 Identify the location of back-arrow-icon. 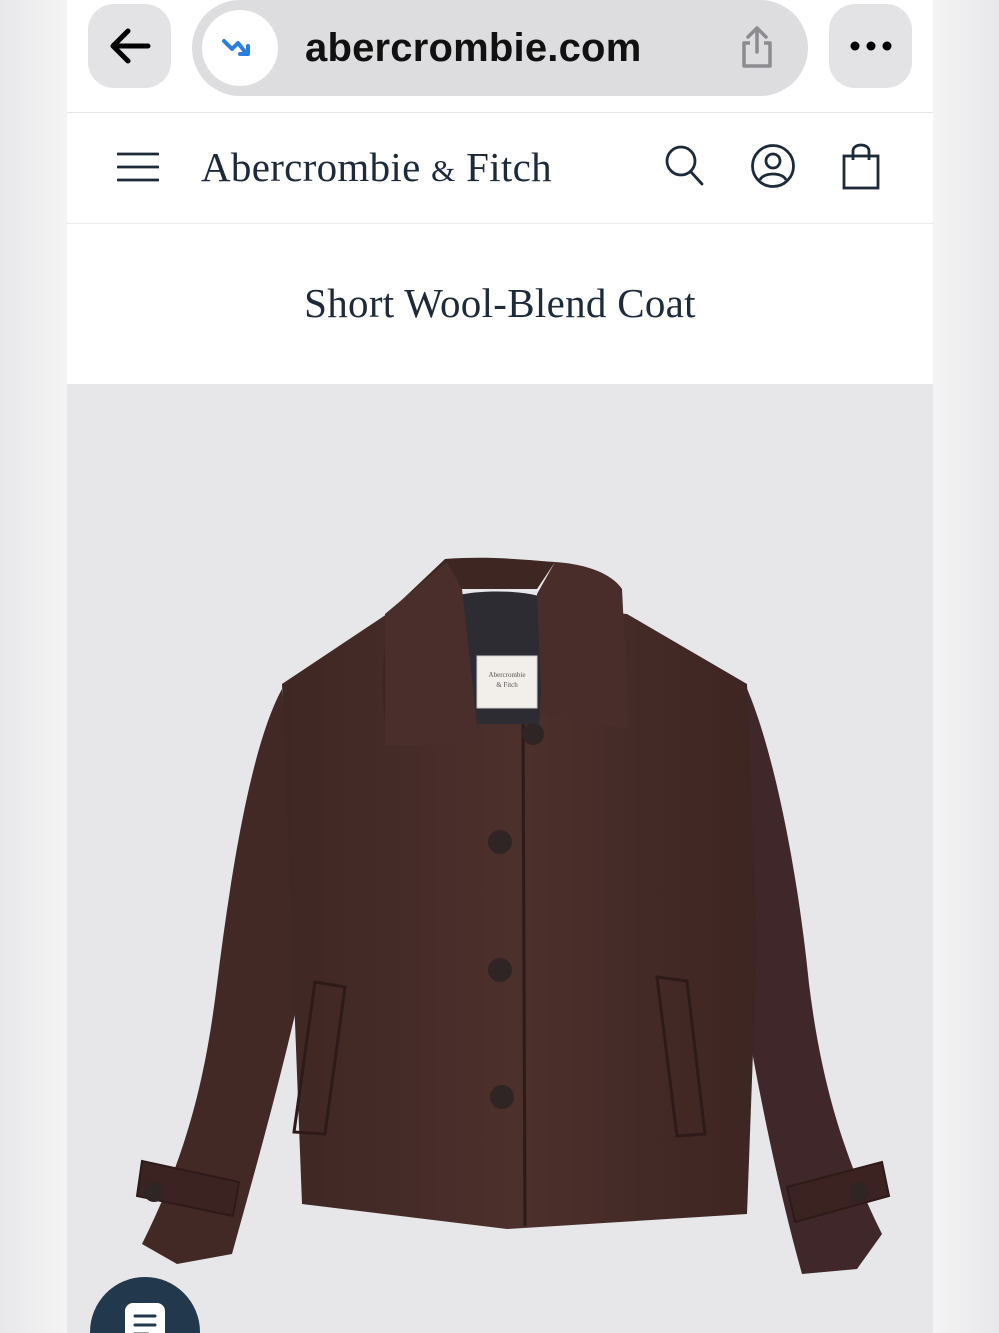
(130, 46).